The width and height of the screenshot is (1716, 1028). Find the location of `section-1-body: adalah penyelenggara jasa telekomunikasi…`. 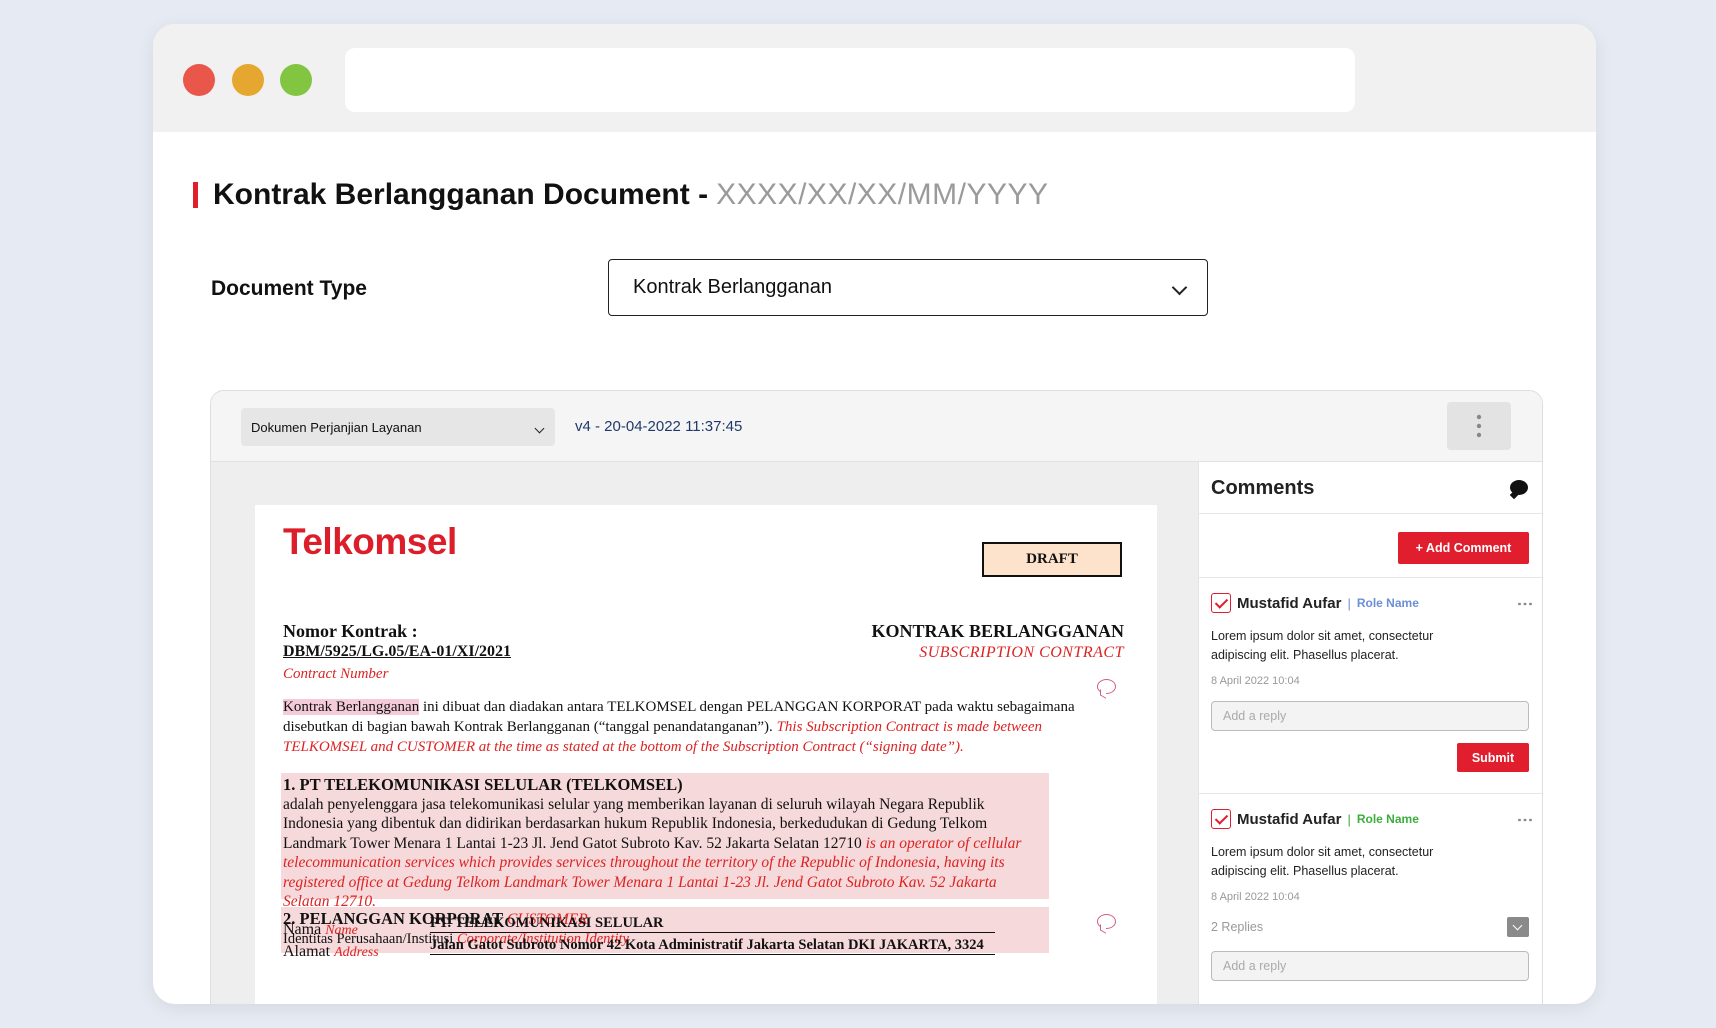

section-1-body: adalah penyelenggara jasa telekomunikasi… is located at coordinates (665, 853).